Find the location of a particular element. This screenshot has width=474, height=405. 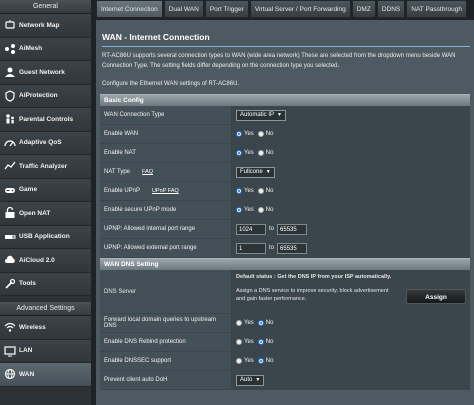

enable-nat-no-radio: No is located at coordinates (265, 153).